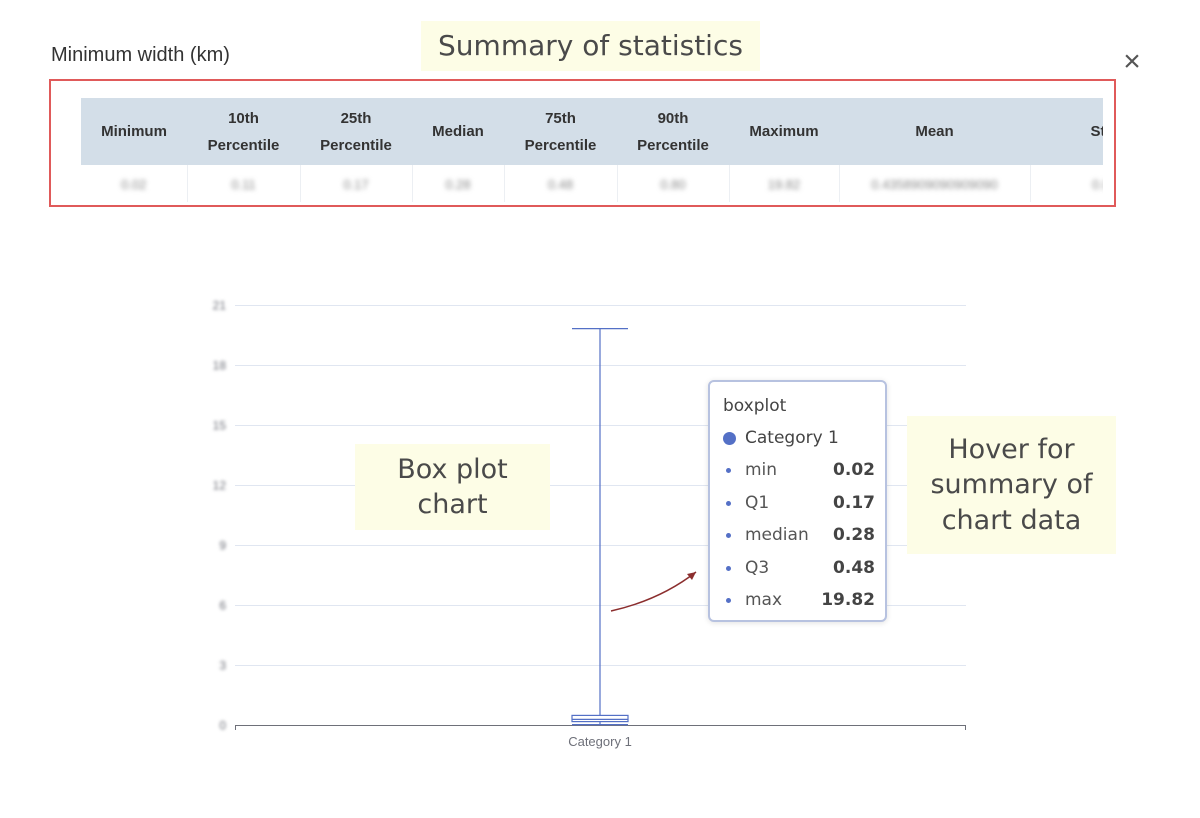 Image resolution: width=1200 pixels, height=818 pixels. I want to click on tooltip-row-median: median 0.28, so click(800, 535).